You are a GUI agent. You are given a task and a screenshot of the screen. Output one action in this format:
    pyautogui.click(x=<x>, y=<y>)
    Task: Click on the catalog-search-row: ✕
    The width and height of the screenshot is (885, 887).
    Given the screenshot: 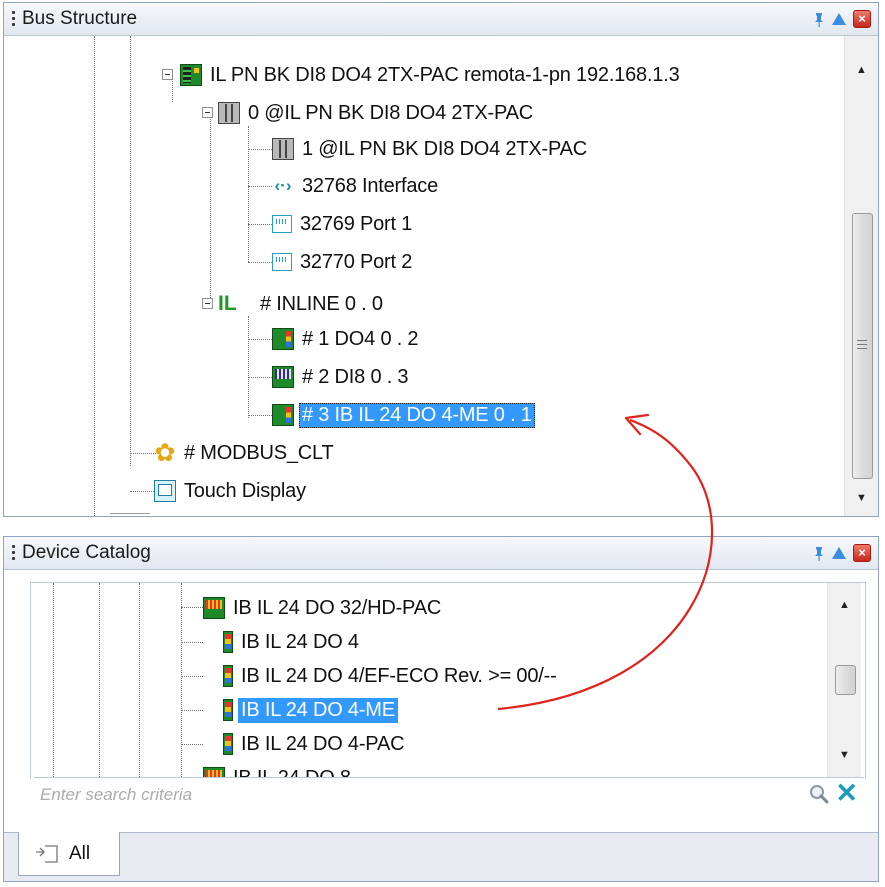 What is the action you would take?
    pyautogui.click(x=449, y=793)
    